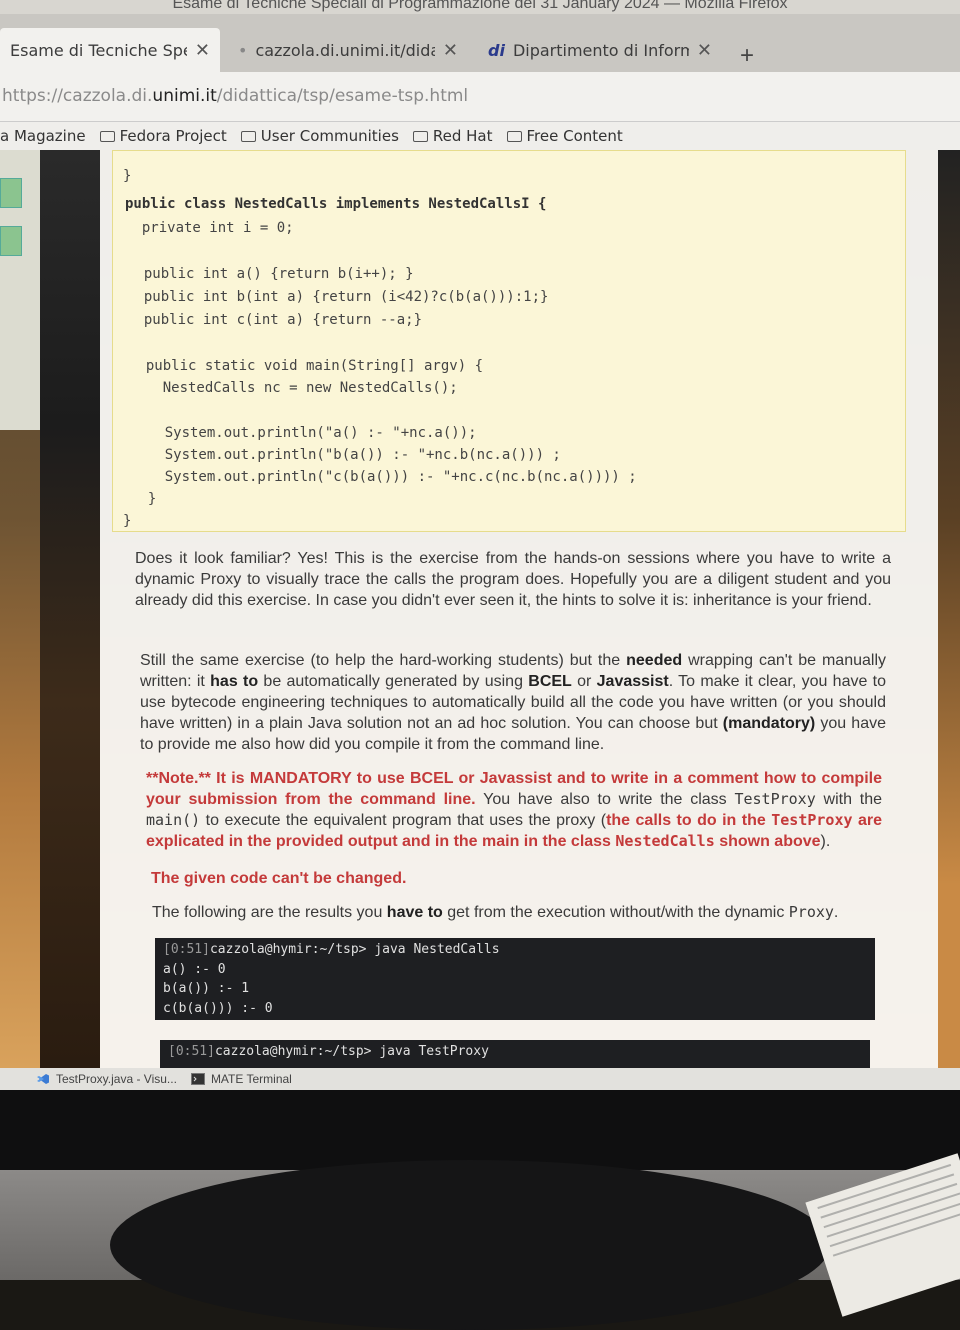 Image resolution: width=960 pixels, height=1330 pixels. I want to click on monitor-stand, so click(470, 1245).